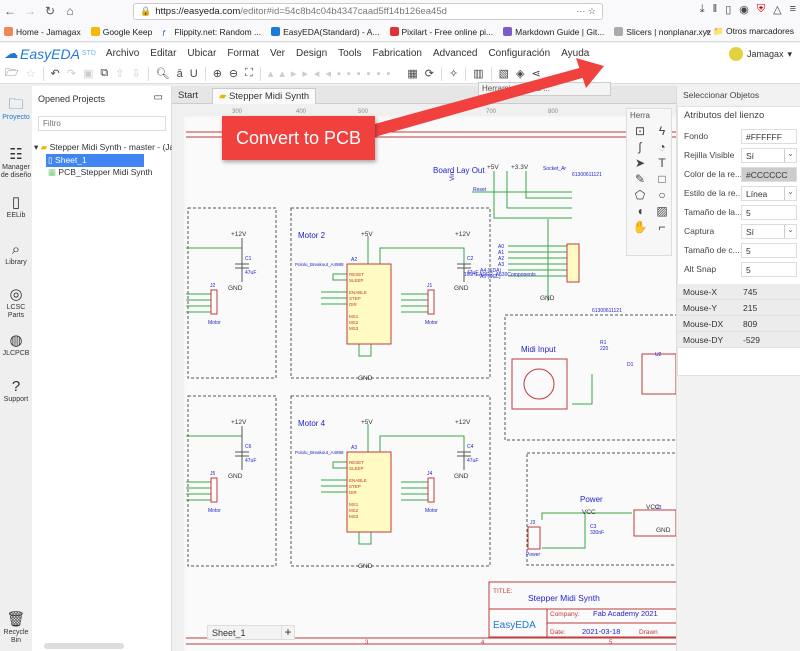 This screenshot has height=651, width=800. What do you see at coordinates (188, 96) in the screenshot?
I see `tab-start: Start` at bounding box center [188, 96].